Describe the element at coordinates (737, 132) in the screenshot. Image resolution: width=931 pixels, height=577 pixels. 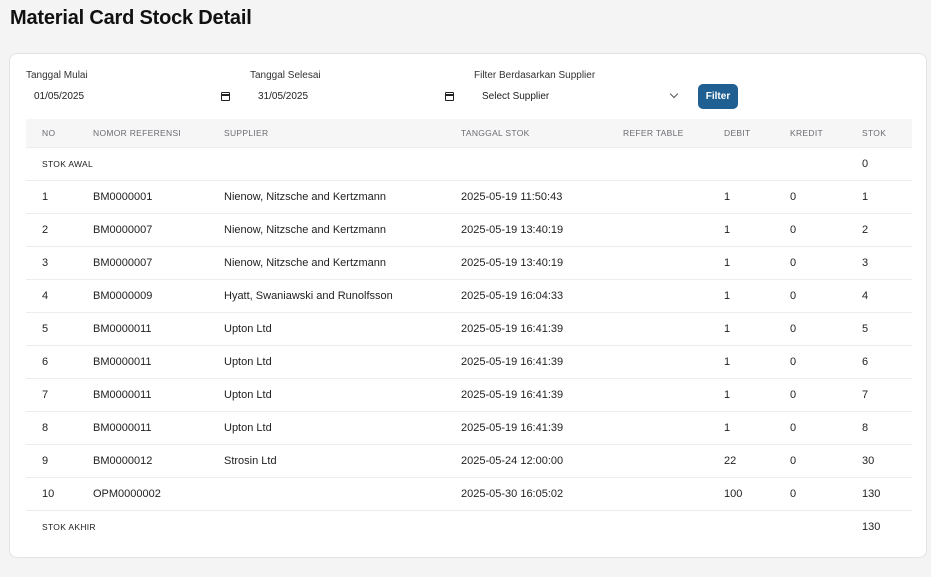
I see `header-debit: DEBIT` at that location.